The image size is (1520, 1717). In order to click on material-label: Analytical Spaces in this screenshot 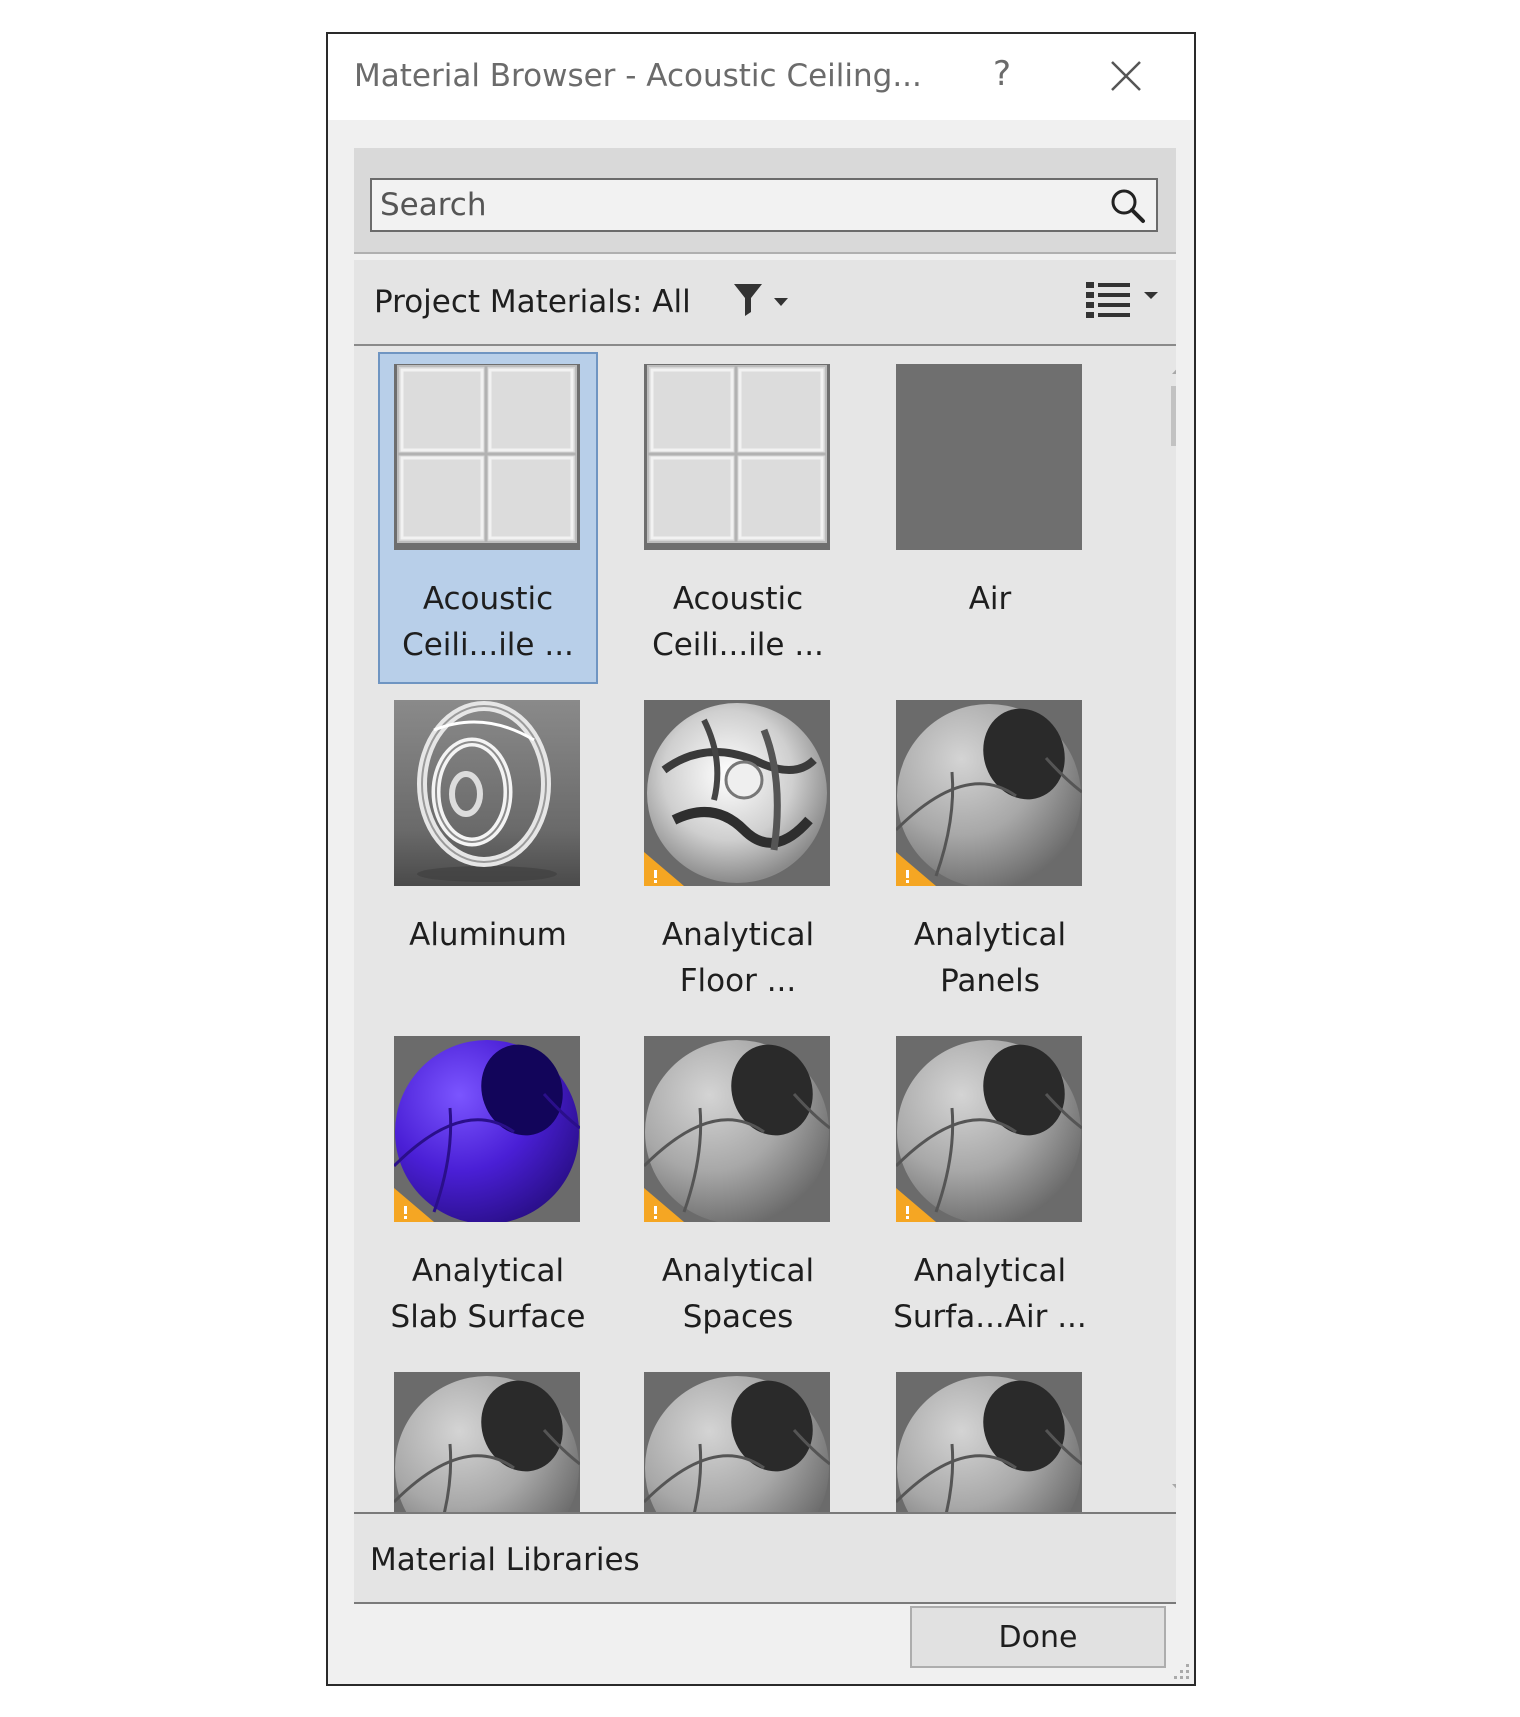, I will do `click(738, 1294)`.